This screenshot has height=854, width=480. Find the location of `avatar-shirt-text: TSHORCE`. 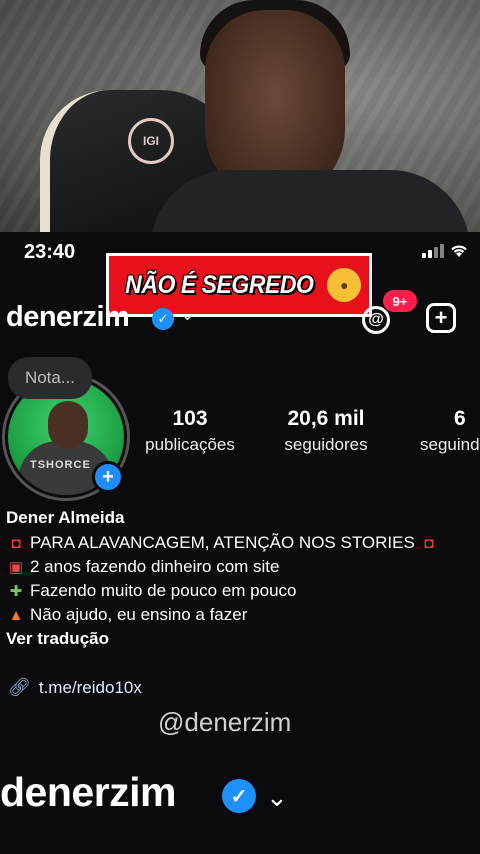

avatar-shirt-text: TSHORCE is located at coordinates (60, 465).